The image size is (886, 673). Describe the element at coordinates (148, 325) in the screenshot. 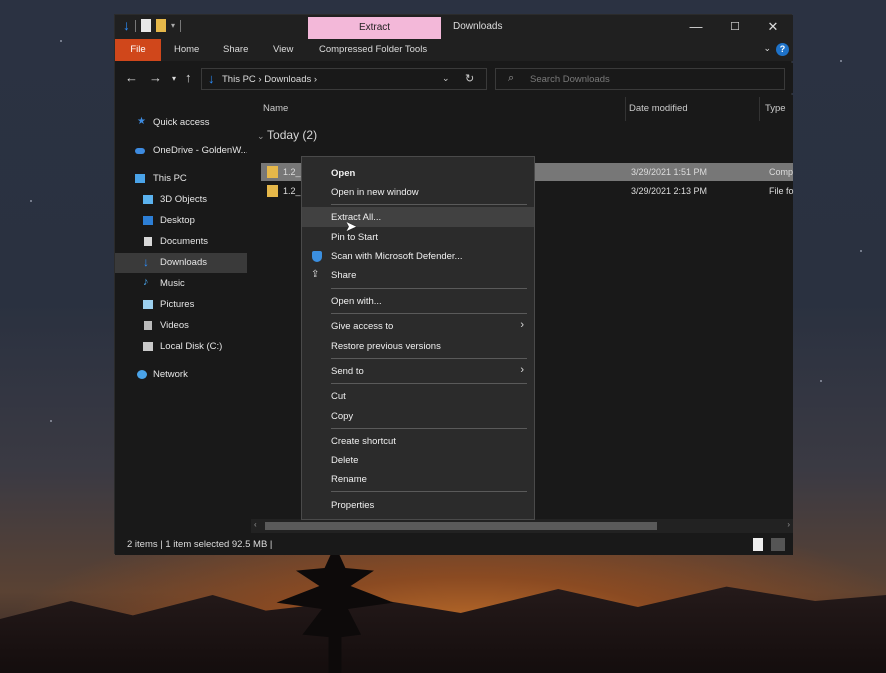

I see `videos-icon` at that location.